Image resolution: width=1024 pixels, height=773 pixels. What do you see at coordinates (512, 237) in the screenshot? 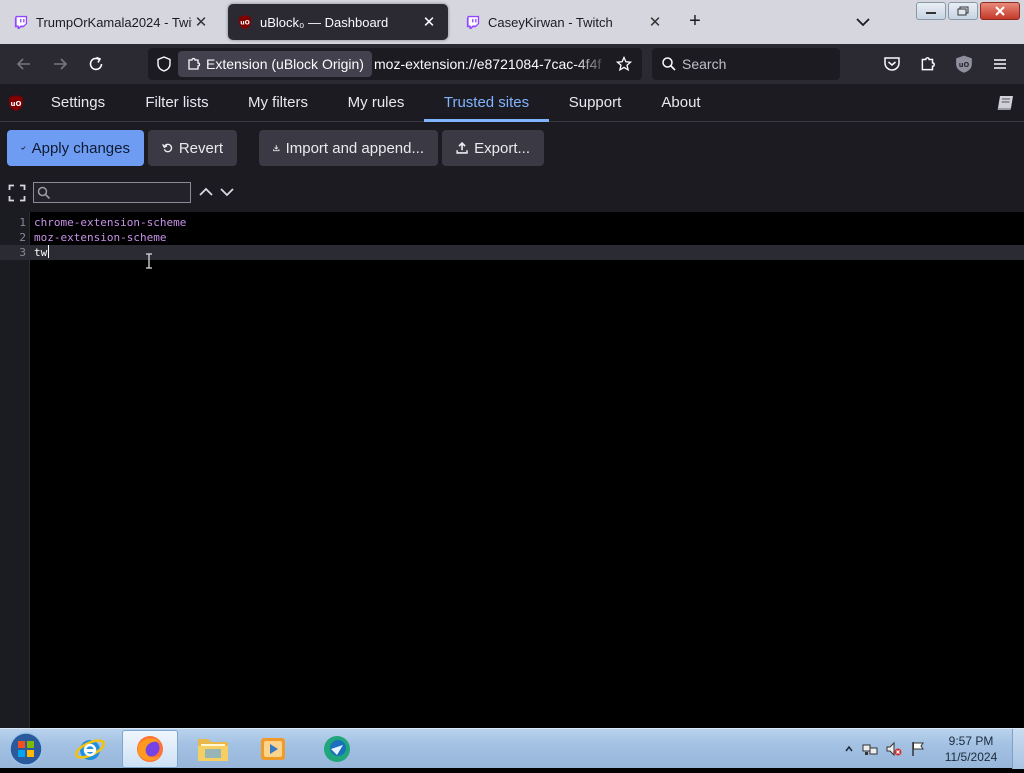
I see `editor-line: 2 moz-extension-scheme` at bounding box center [512, 237].